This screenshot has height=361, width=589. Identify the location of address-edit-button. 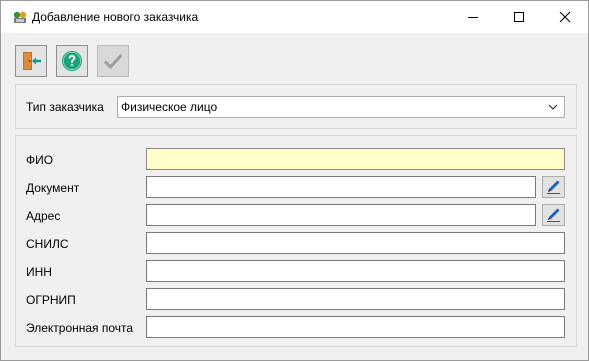
(553, 215).